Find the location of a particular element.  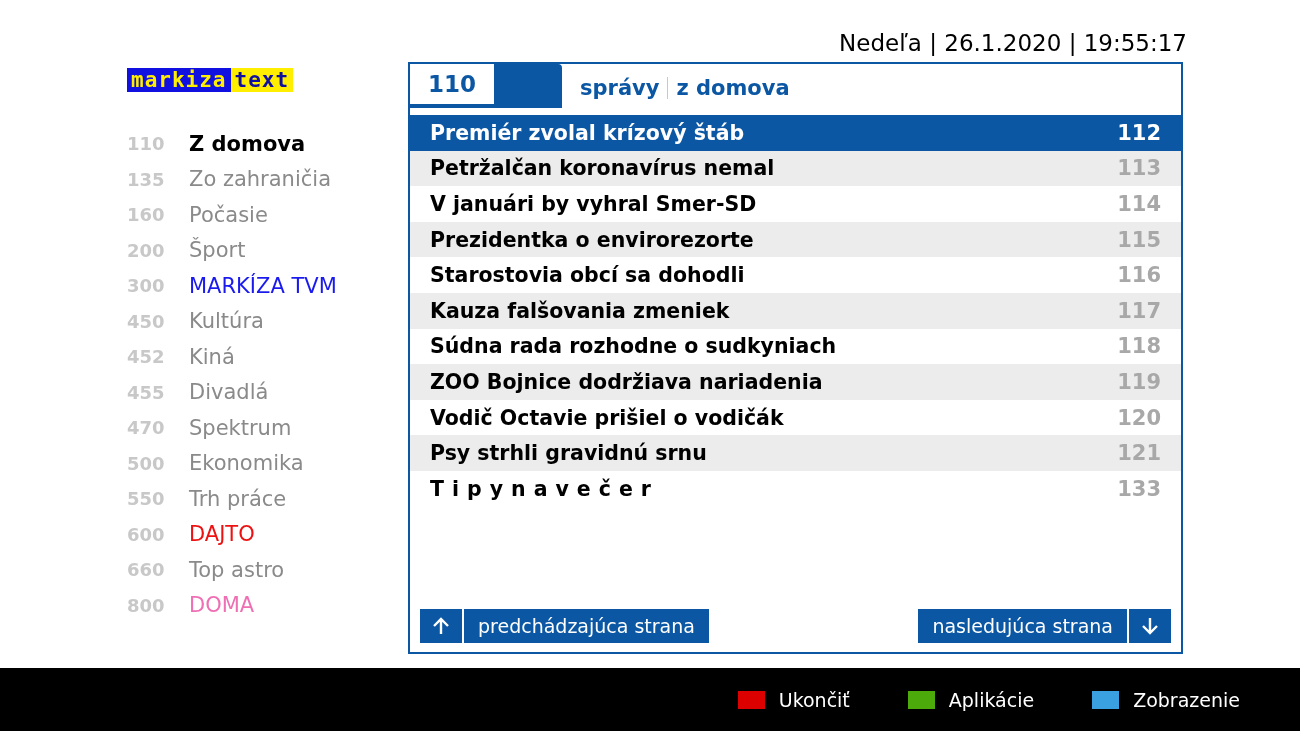

headline-title: Prezidentka o envirorezorte is located at coordinates (592, 239).